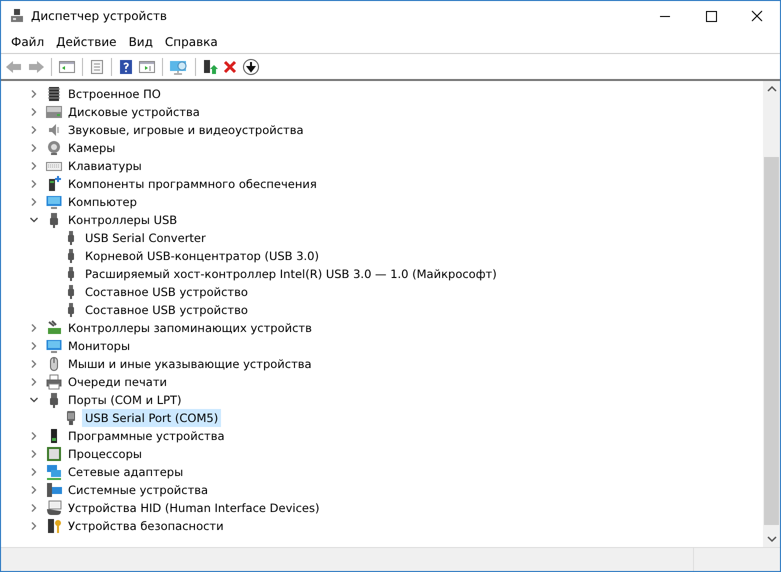 The height and width of the screenshot is (572, 781). I want to click on vertical-scrollbar, so click(771, 314).